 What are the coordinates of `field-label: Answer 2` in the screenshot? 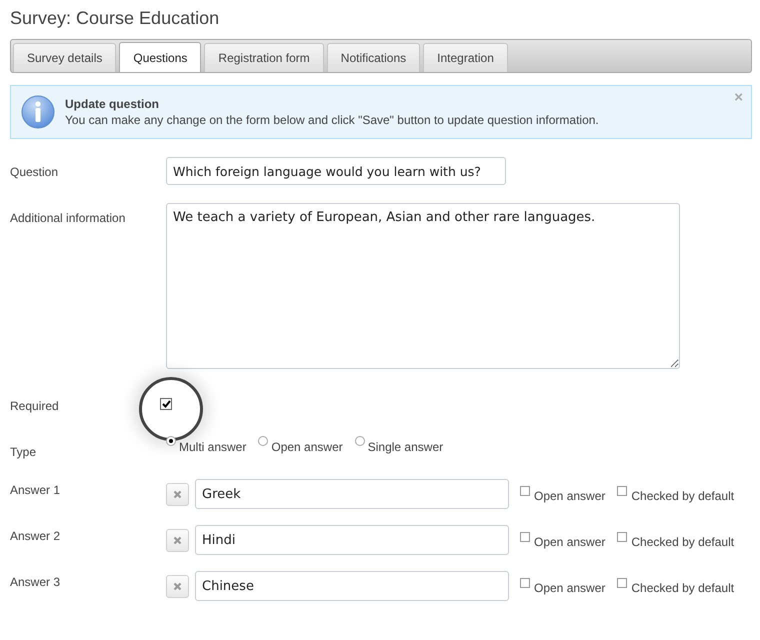 It's located at (36, 535).